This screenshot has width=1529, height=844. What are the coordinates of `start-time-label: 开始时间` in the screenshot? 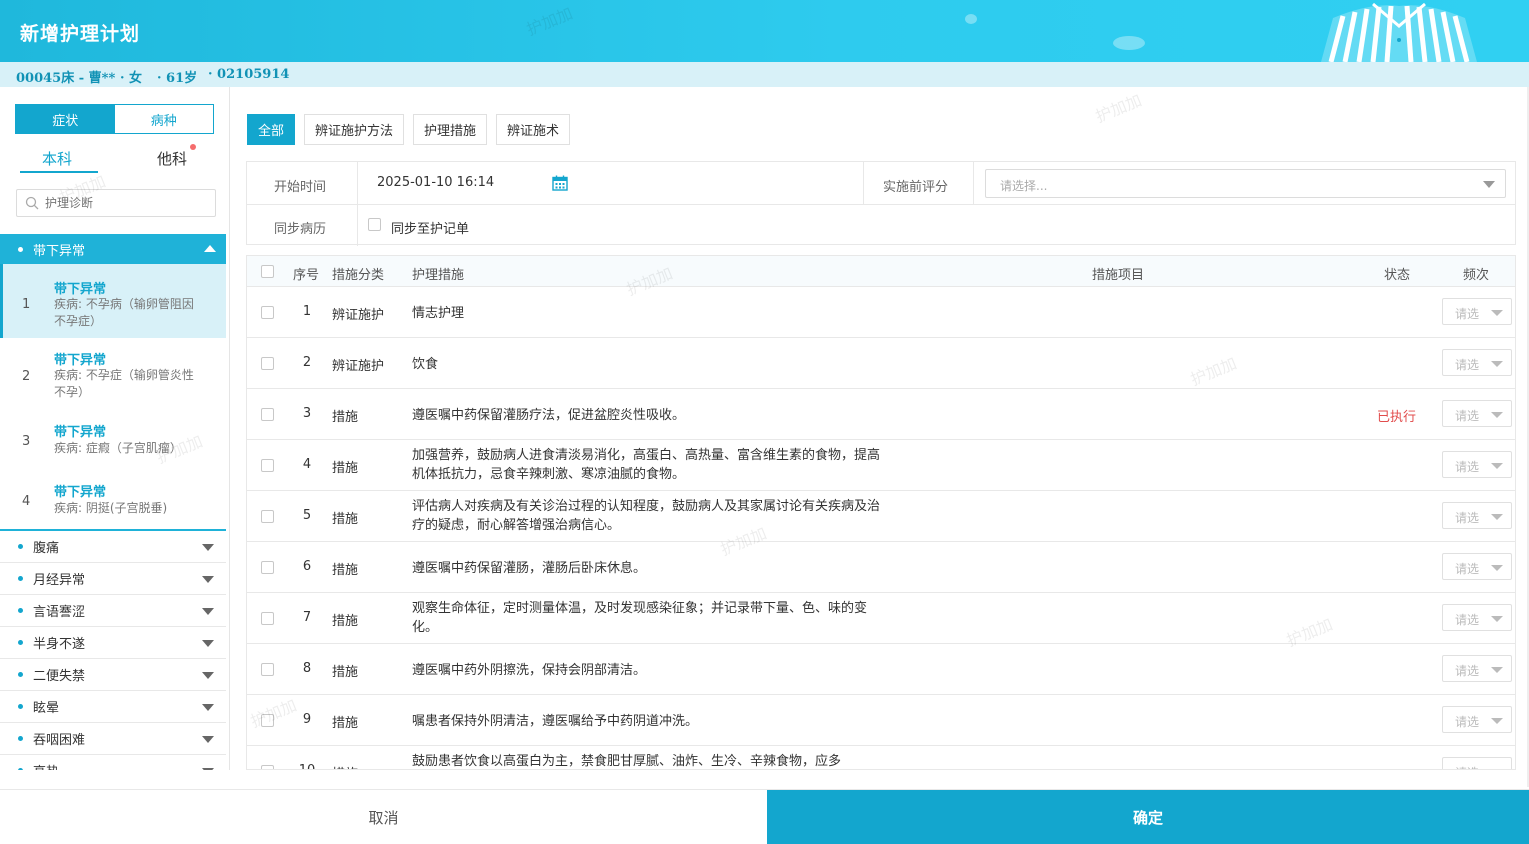 It's located at (300, 187).